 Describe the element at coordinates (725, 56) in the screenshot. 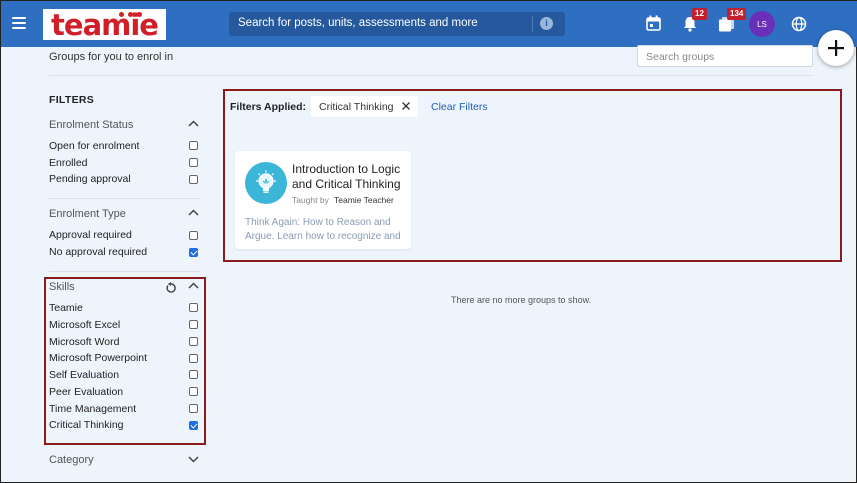

I see `search-groups-input: Search groups` at that location.